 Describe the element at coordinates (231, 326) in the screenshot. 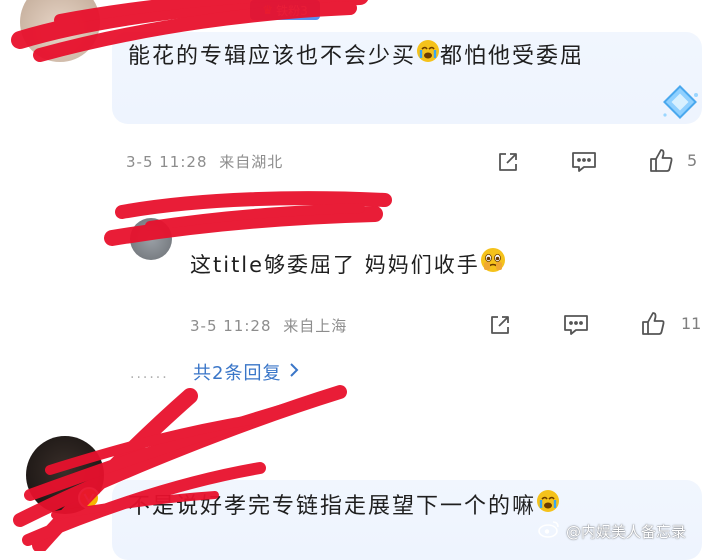

I see `reply-time: 3-5 11:28` at that location.